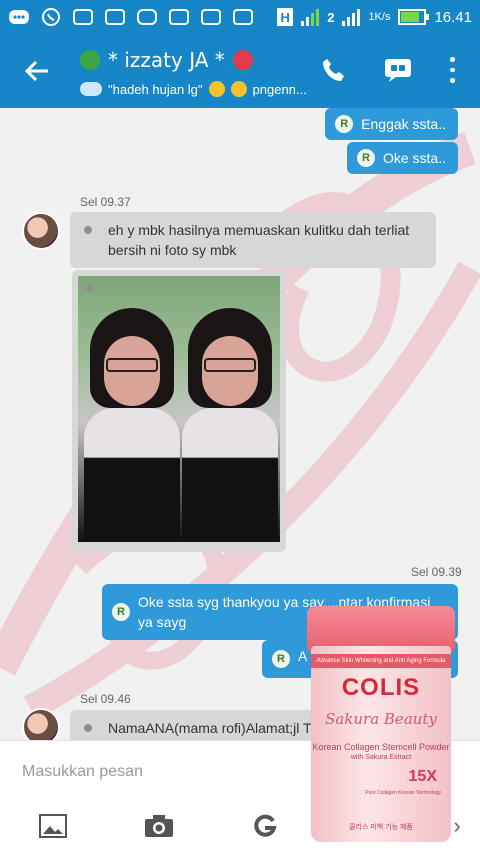  Describe the element at coordinates (105, 699) in the screenshot. I see `message-timestamp: Sel 09.46` at that location.